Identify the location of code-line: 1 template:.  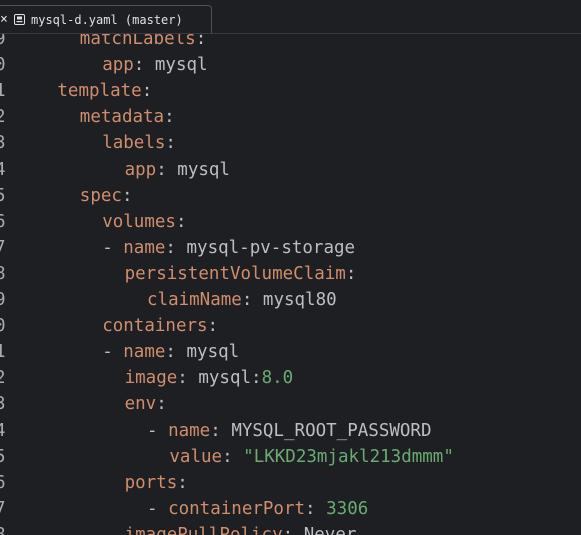
(290, 91).